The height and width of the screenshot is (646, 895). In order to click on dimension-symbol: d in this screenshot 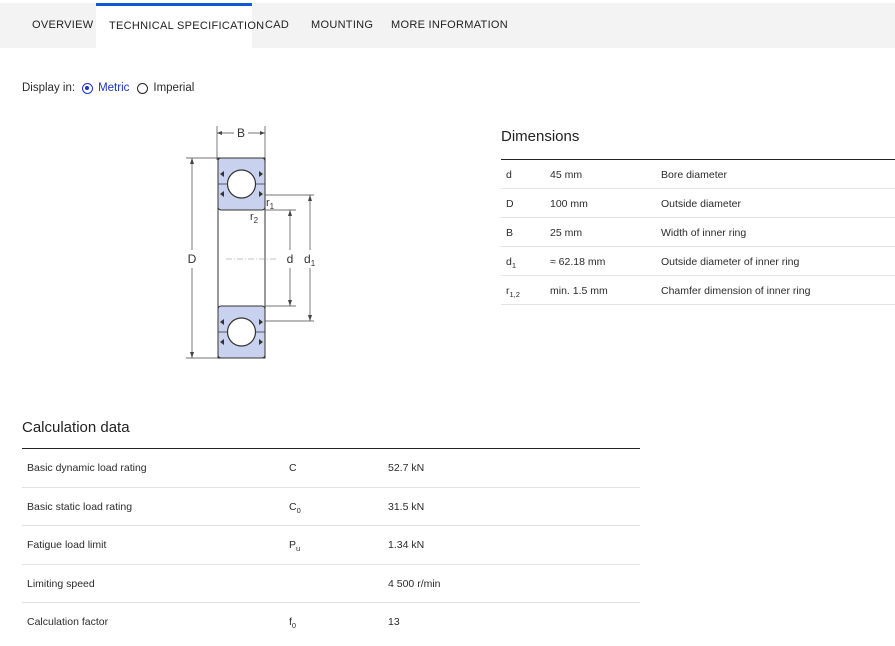, I will do `click(509, 175)`.